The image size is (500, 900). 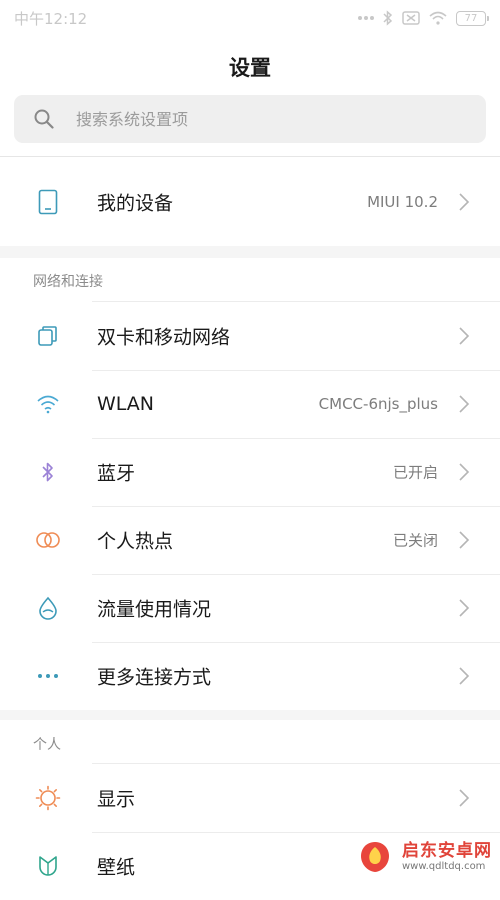 I want to click on search-bar, so click(x=250, y=119).